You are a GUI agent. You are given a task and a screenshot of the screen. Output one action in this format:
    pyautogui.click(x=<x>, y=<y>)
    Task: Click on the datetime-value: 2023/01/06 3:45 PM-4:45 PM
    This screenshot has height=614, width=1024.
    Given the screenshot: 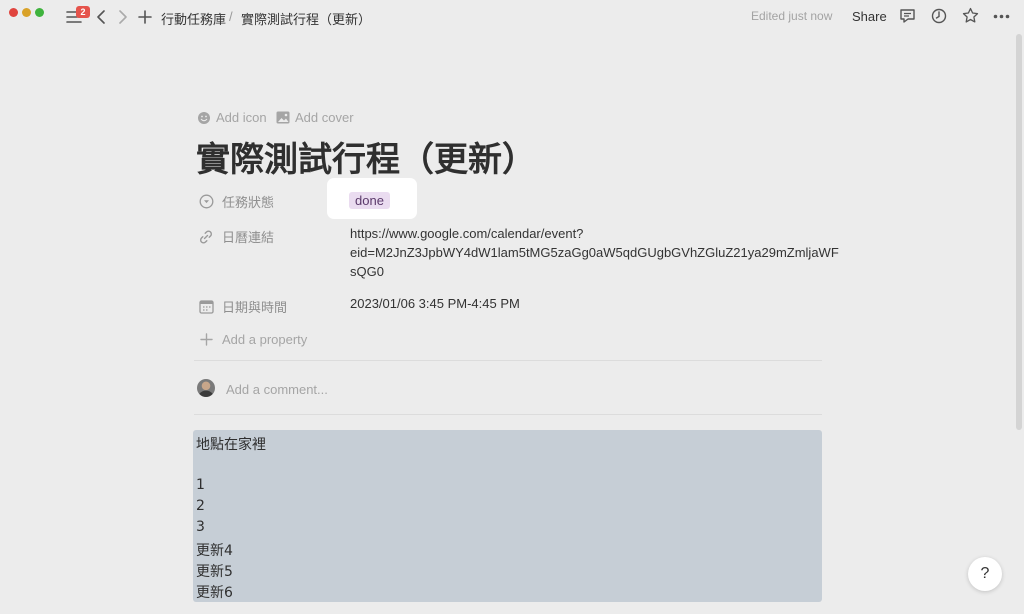 What is the action you would take?
    pyautogui.click(x=435, y=303)
    